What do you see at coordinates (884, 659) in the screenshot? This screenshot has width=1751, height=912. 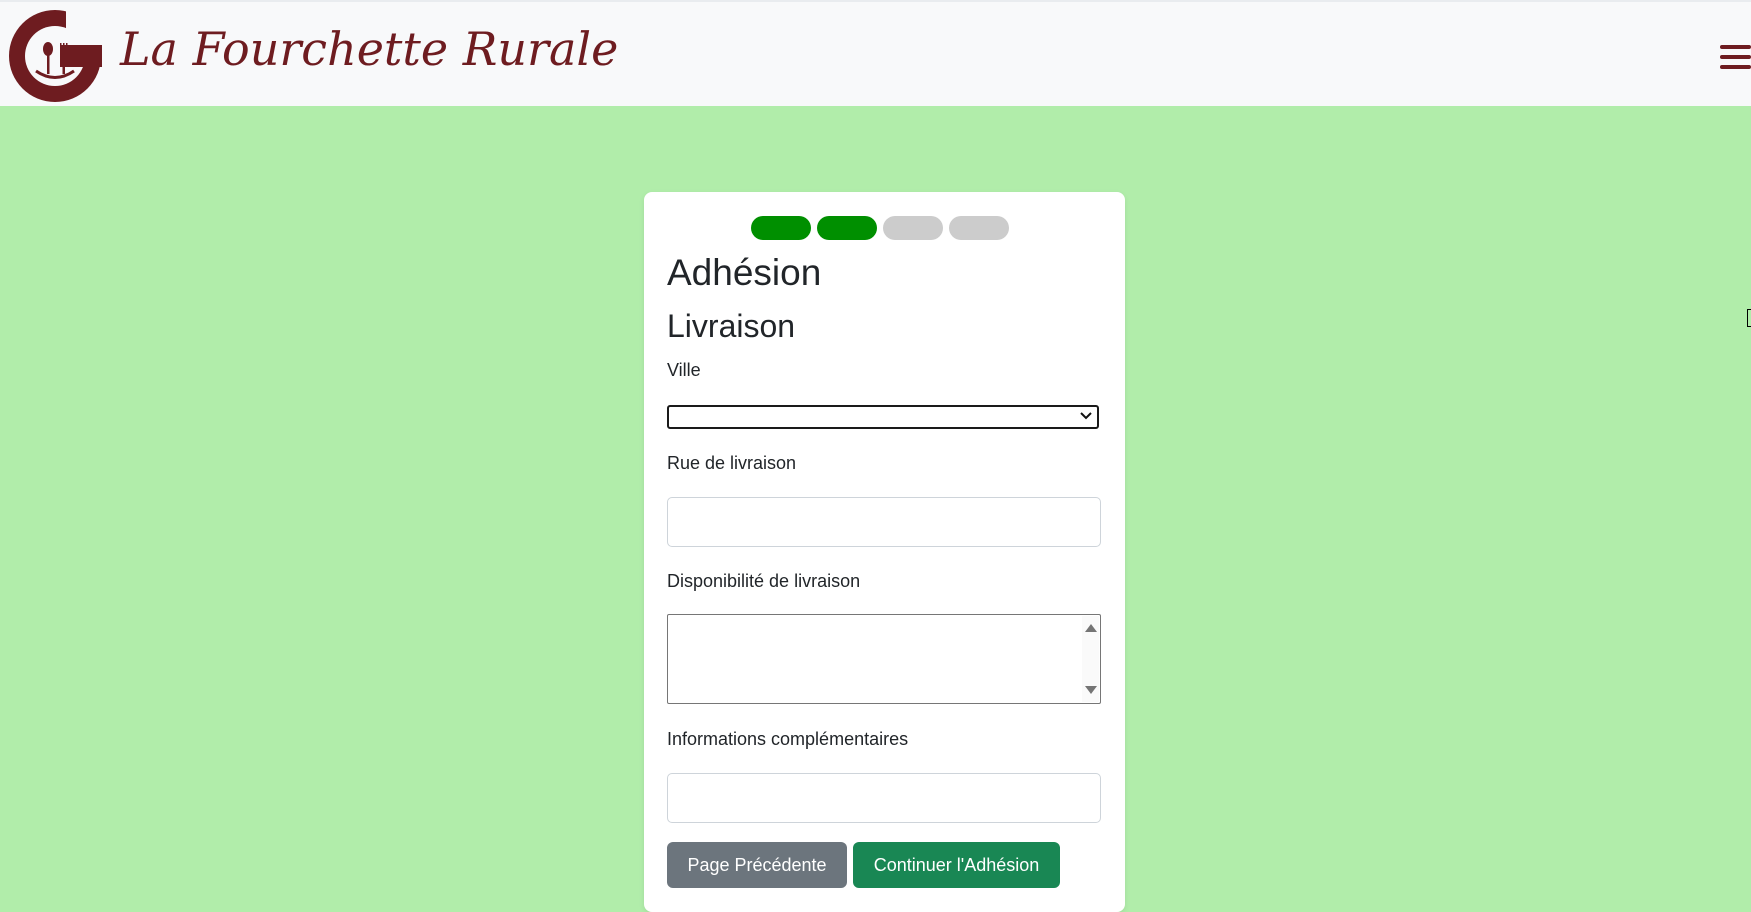 I see `disponibilite-textarea` at bounding box center [884, 659].